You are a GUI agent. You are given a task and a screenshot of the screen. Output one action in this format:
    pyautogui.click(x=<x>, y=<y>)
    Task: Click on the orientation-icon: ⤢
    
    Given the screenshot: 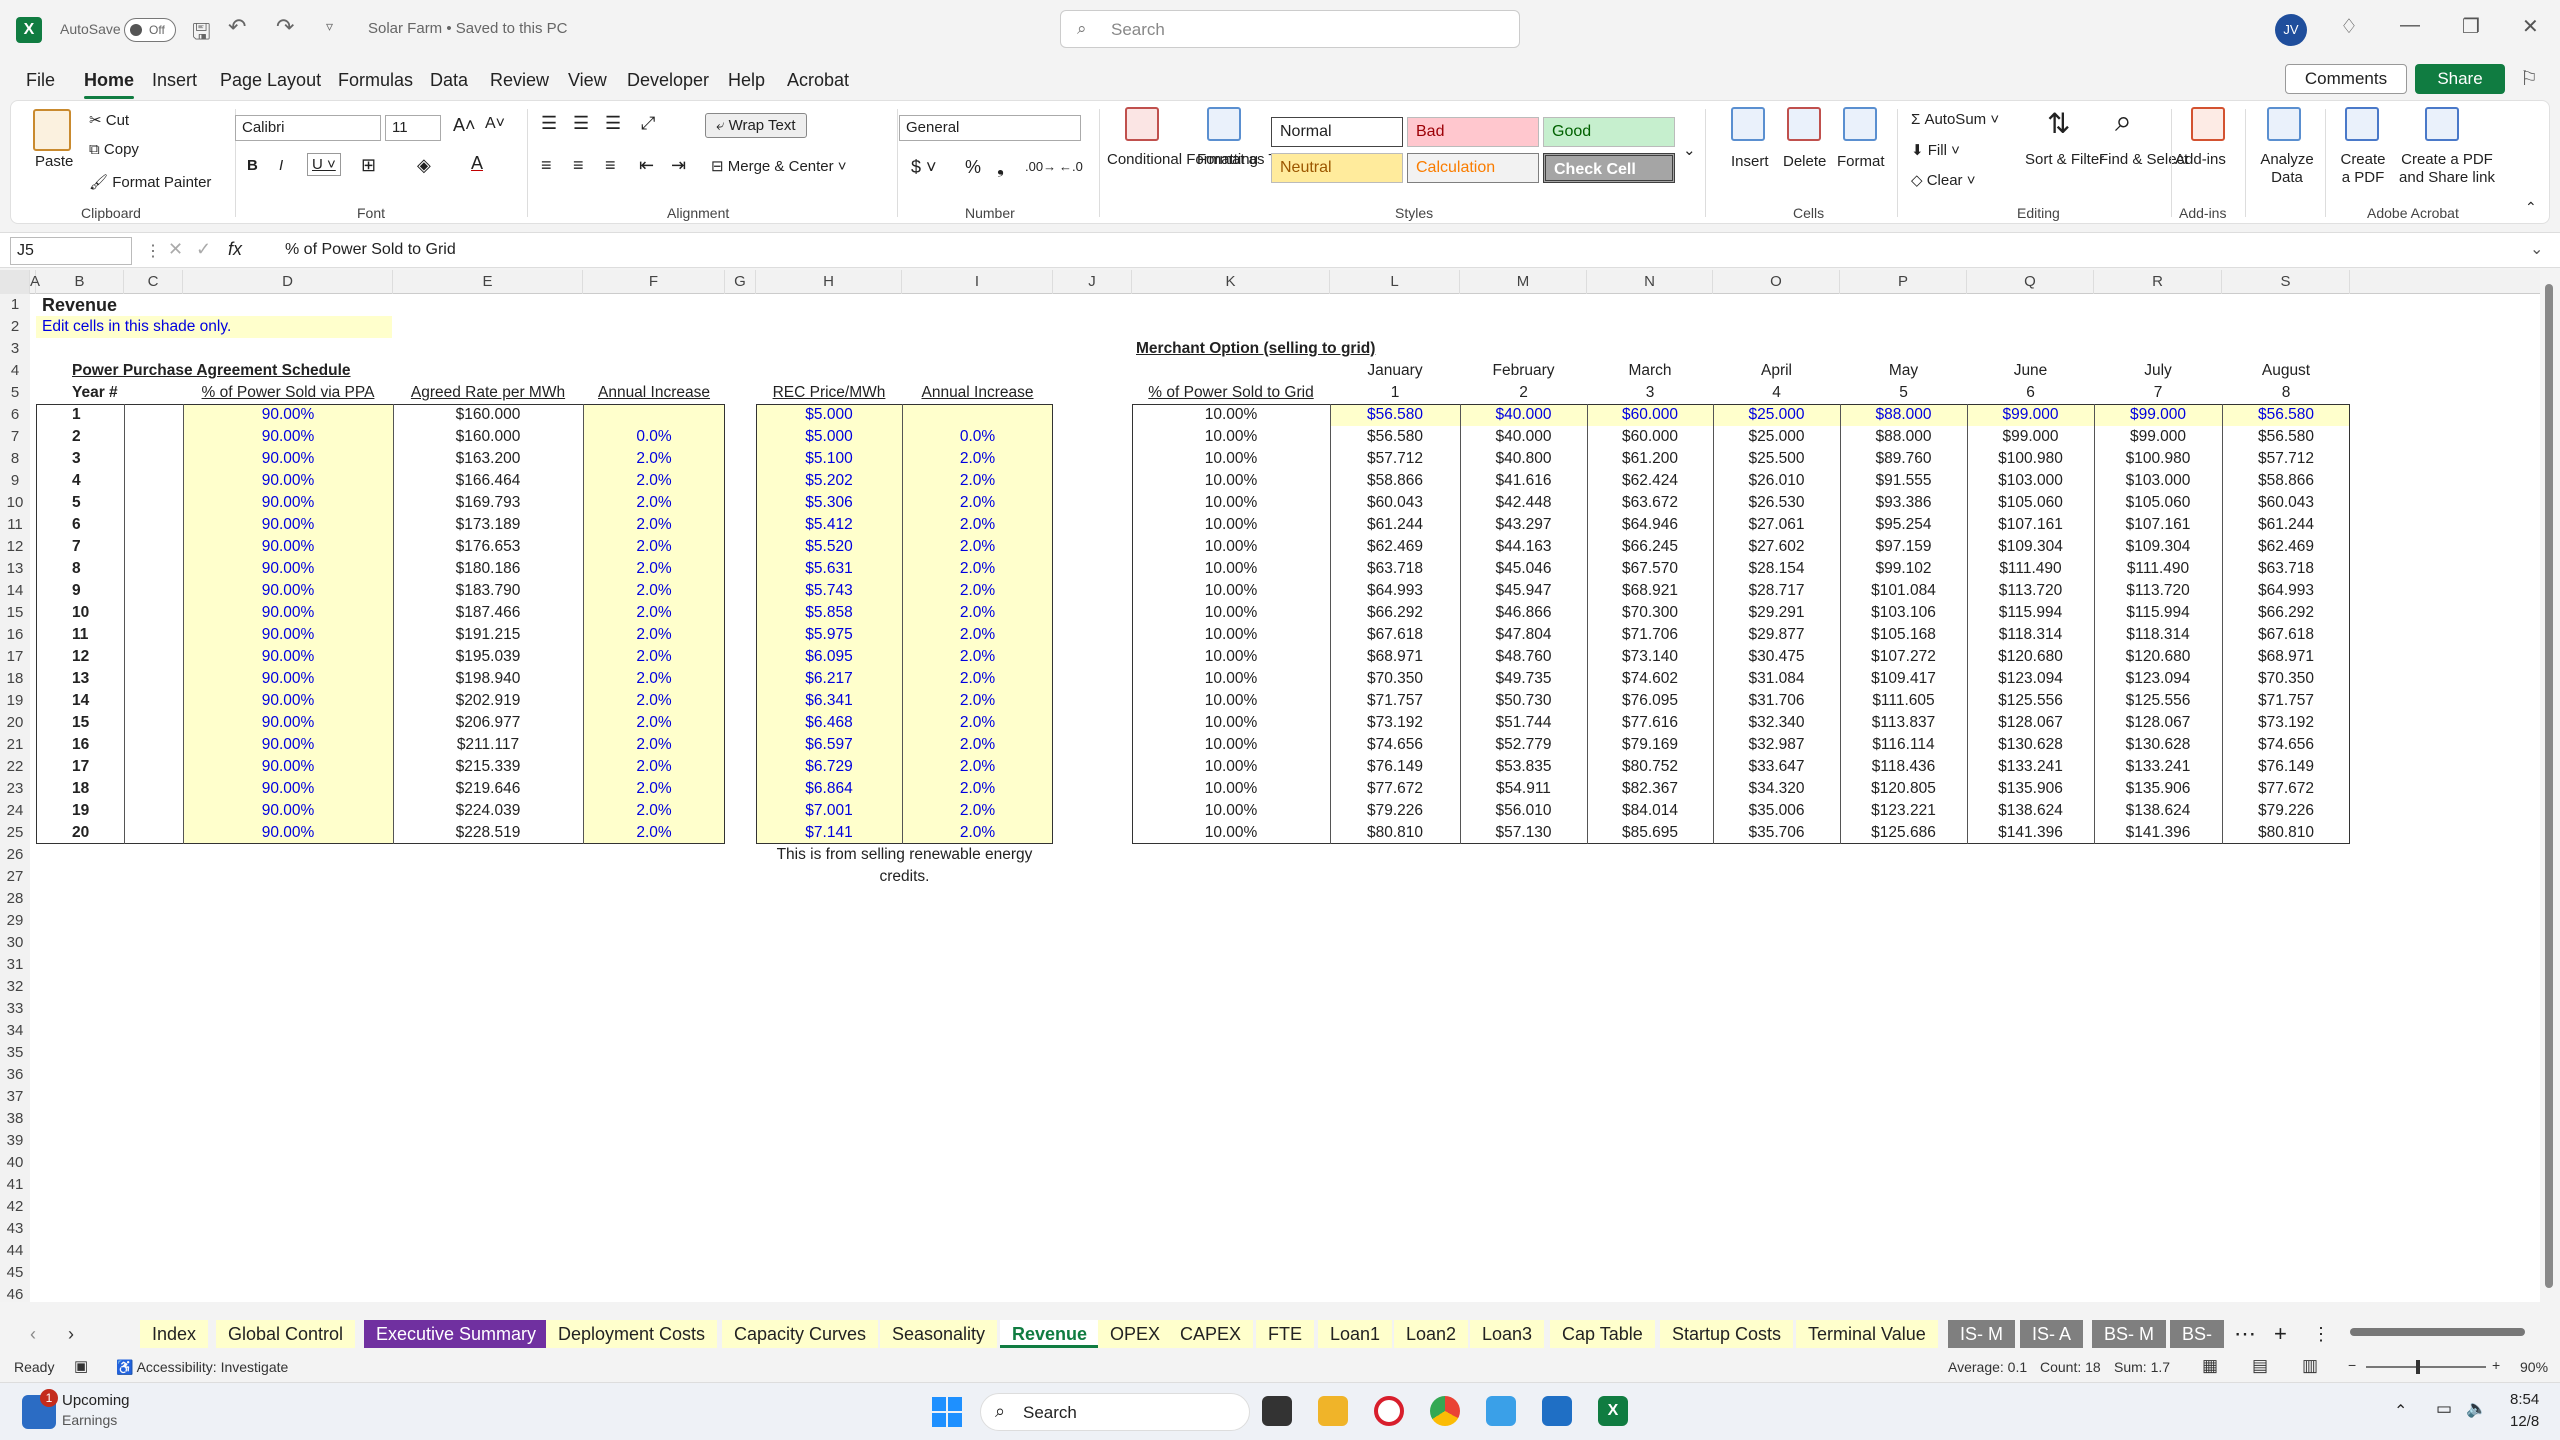 What is the action you would take?
    pyautogui.click(x=648, y=123)
    